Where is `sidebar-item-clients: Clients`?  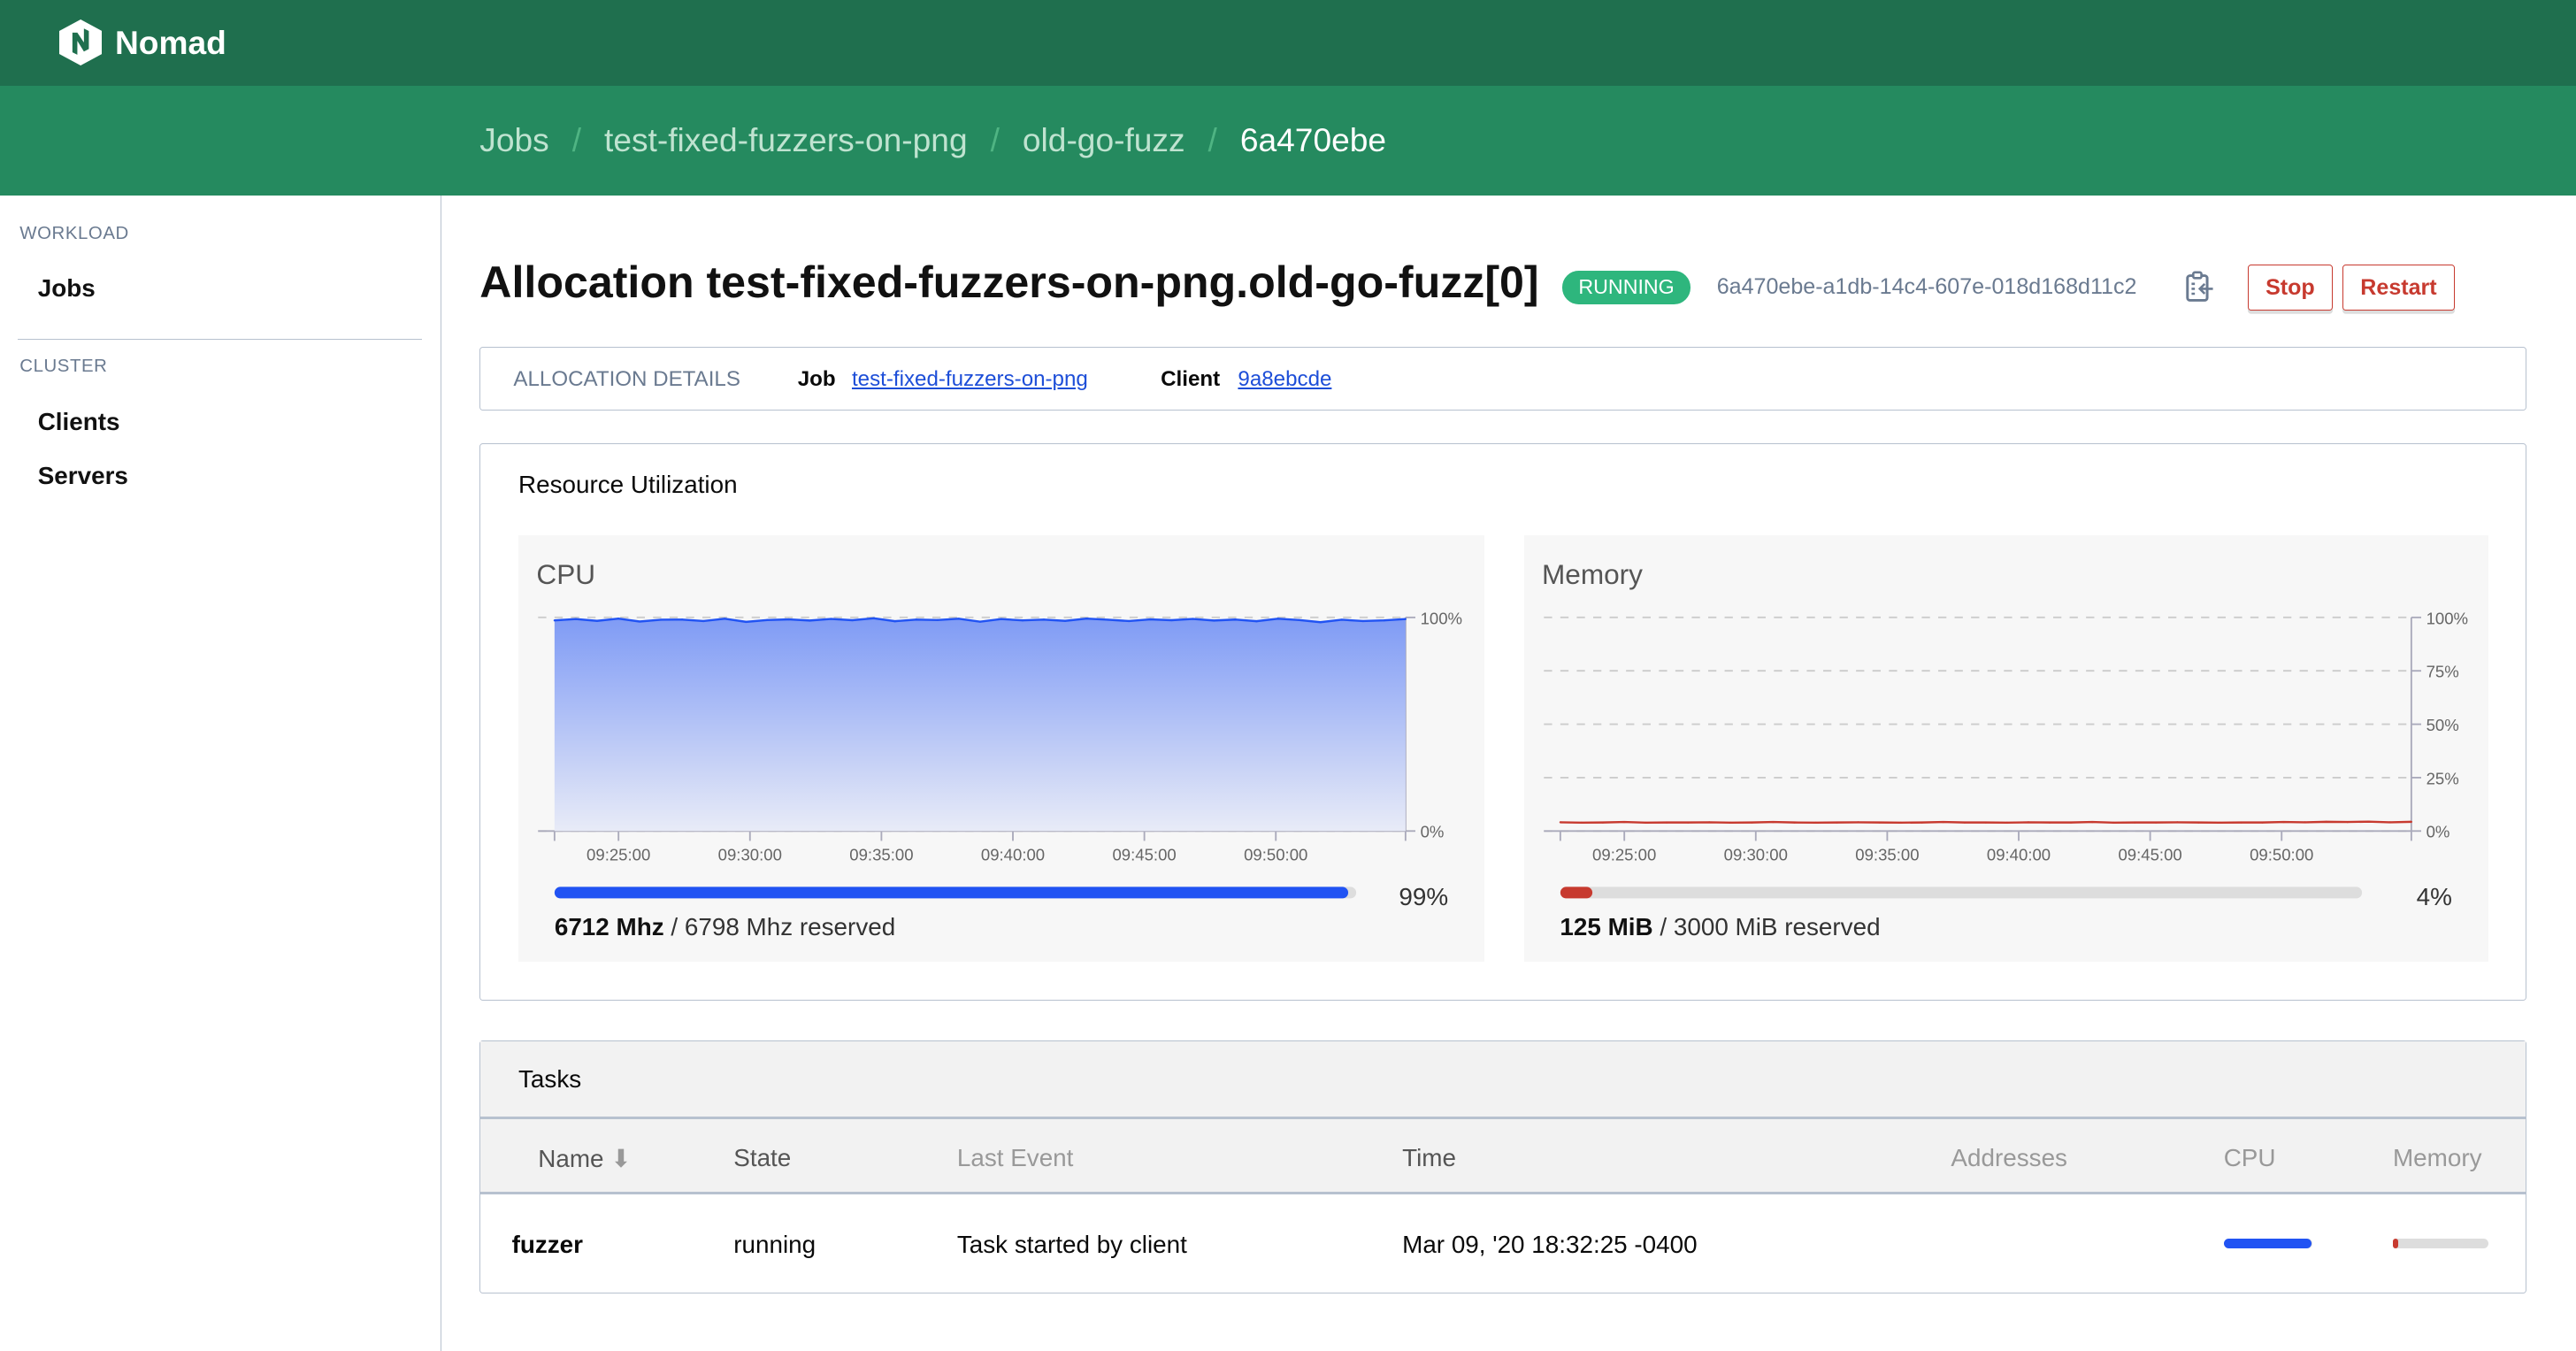 sidebar-item-clients: Clients is located at coordinates (79, 422).